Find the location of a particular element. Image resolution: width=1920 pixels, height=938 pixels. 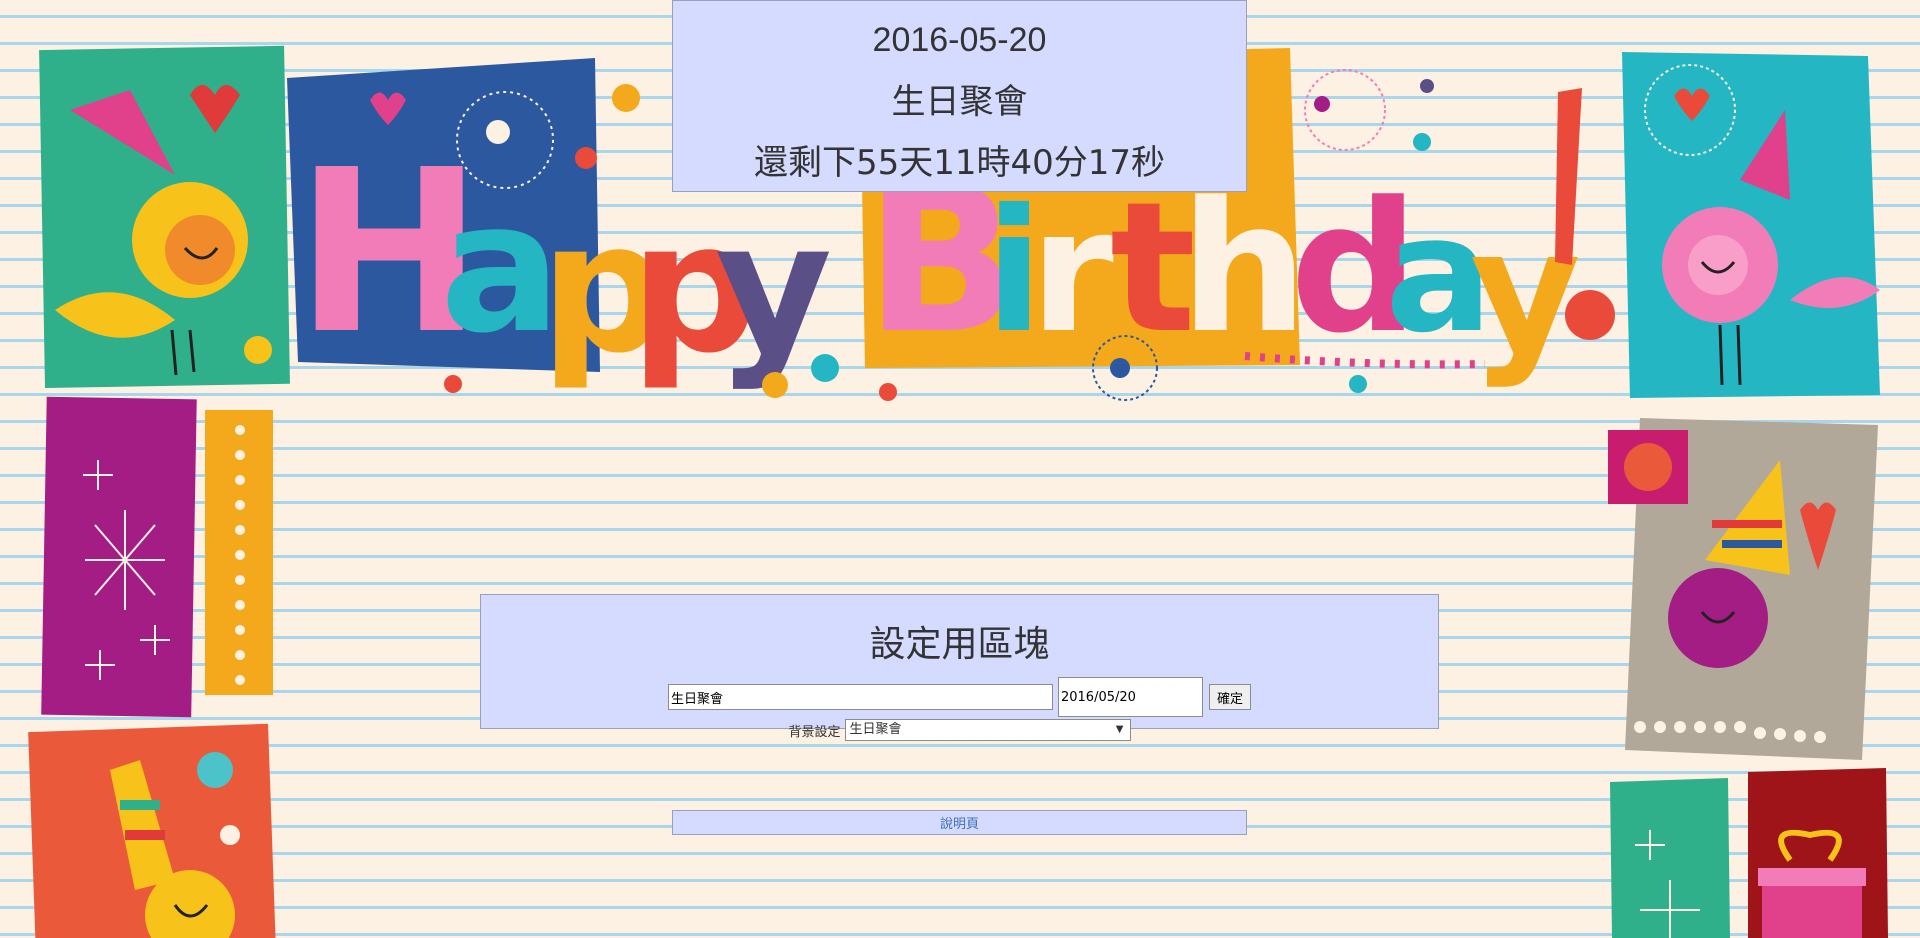

event-name-input is located at coordinates (860, 697).